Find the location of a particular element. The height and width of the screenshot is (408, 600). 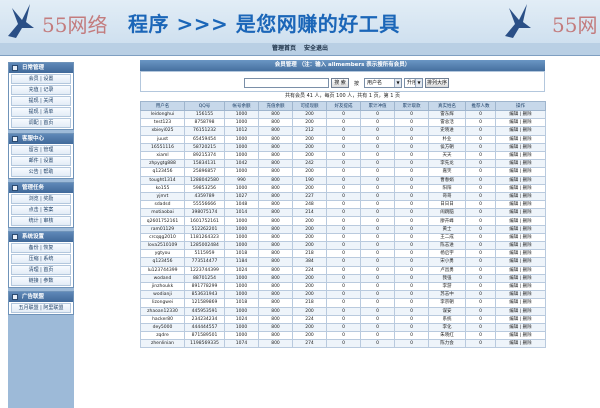

table-cell: 陈力会 is located at coordinates (447, 344).